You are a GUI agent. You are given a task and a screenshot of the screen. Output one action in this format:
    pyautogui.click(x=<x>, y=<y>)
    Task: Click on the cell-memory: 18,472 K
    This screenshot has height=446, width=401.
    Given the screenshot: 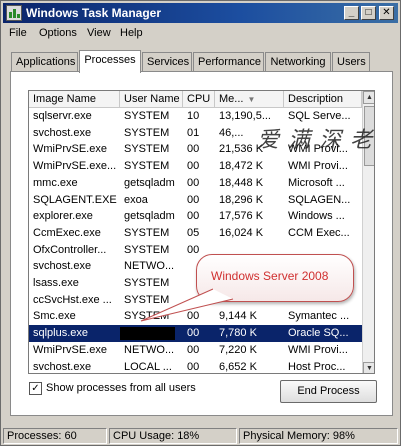 What is the action you would take?
    pyautogui.click(x=241, y=166)
    